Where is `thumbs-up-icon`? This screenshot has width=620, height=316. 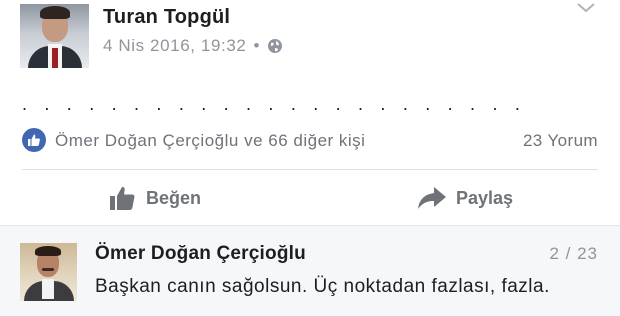
thumbs-up-icon is located at coordinates (122, 198).